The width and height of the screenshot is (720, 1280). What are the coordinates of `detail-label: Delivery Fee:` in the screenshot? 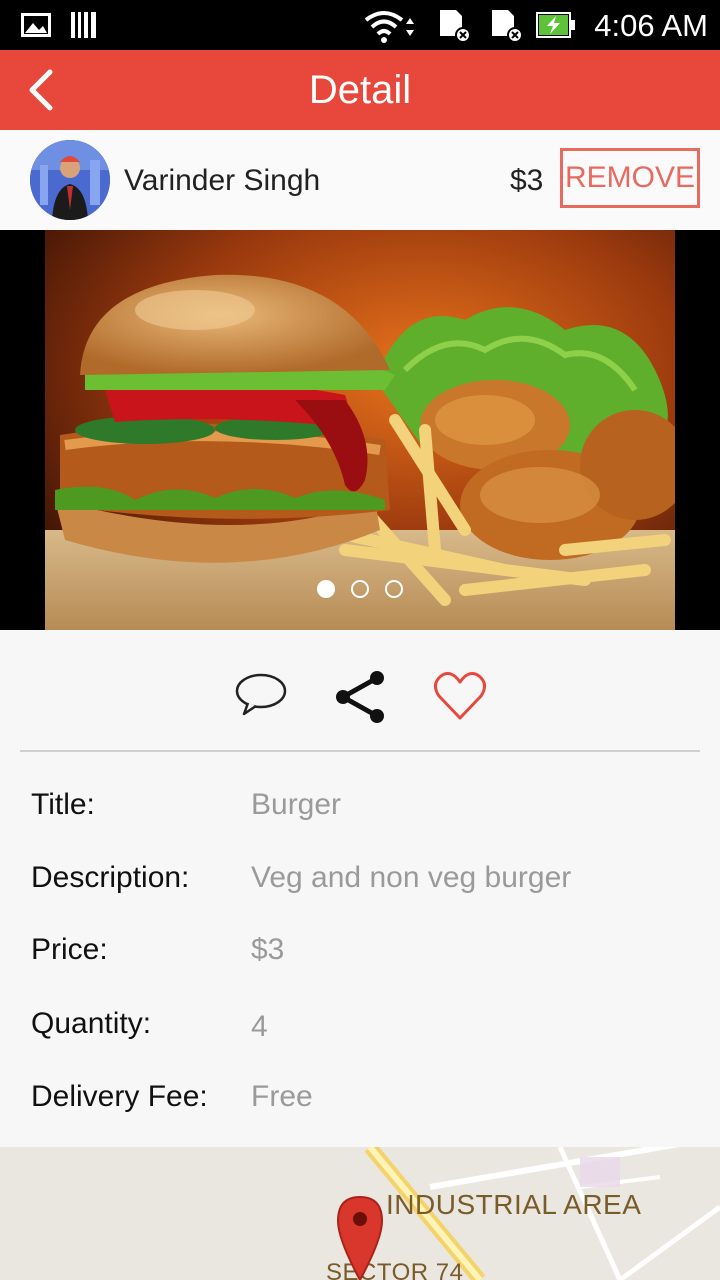 It's located at (119, 1096).